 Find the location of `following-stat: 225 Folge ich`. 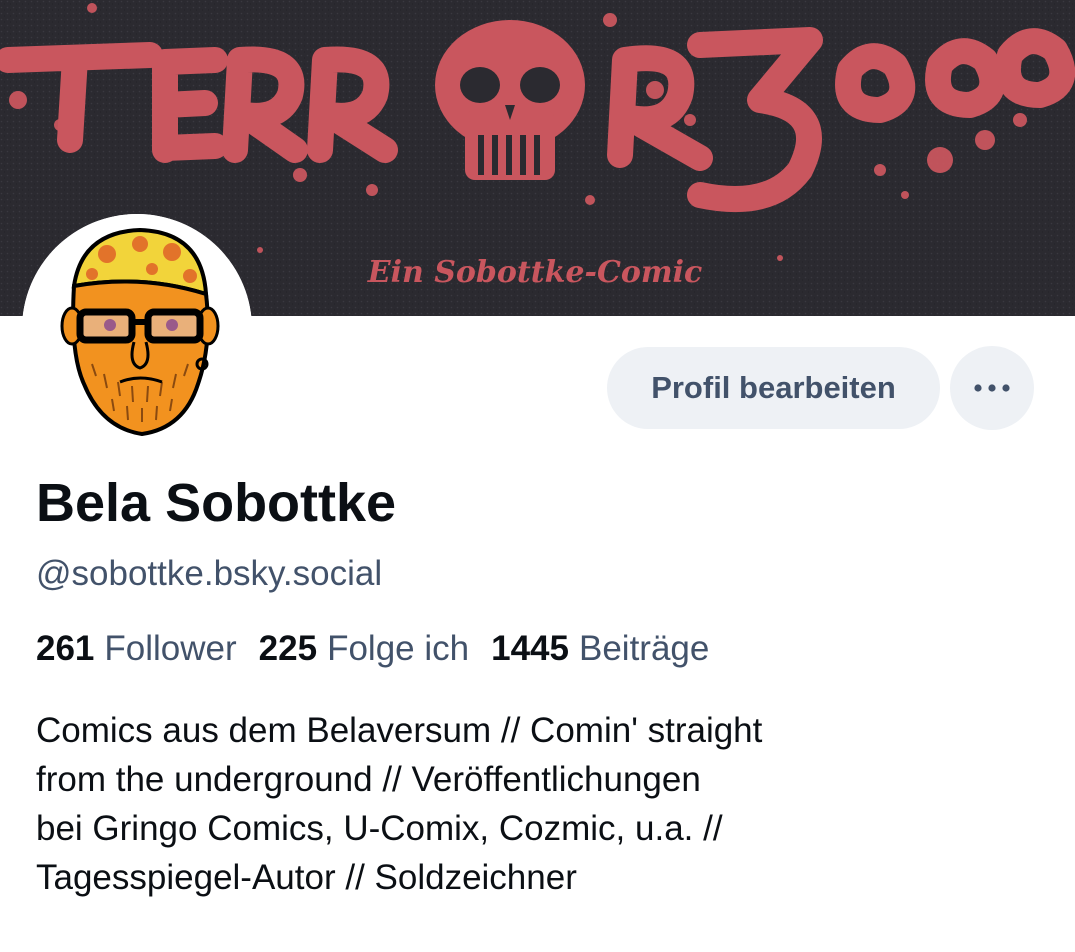

following-stat: 225 Folge ich is located at coordinates (364, 649).